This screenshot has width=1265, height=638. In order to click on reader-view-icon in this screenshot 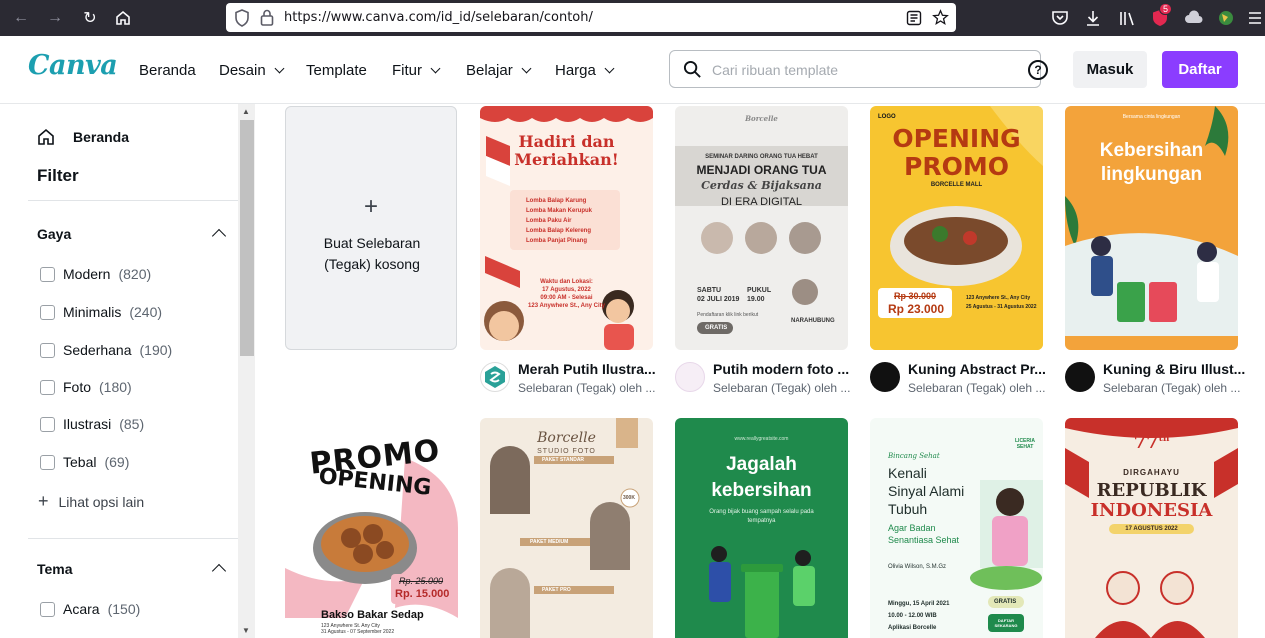, I will do `click(914, 18)`.